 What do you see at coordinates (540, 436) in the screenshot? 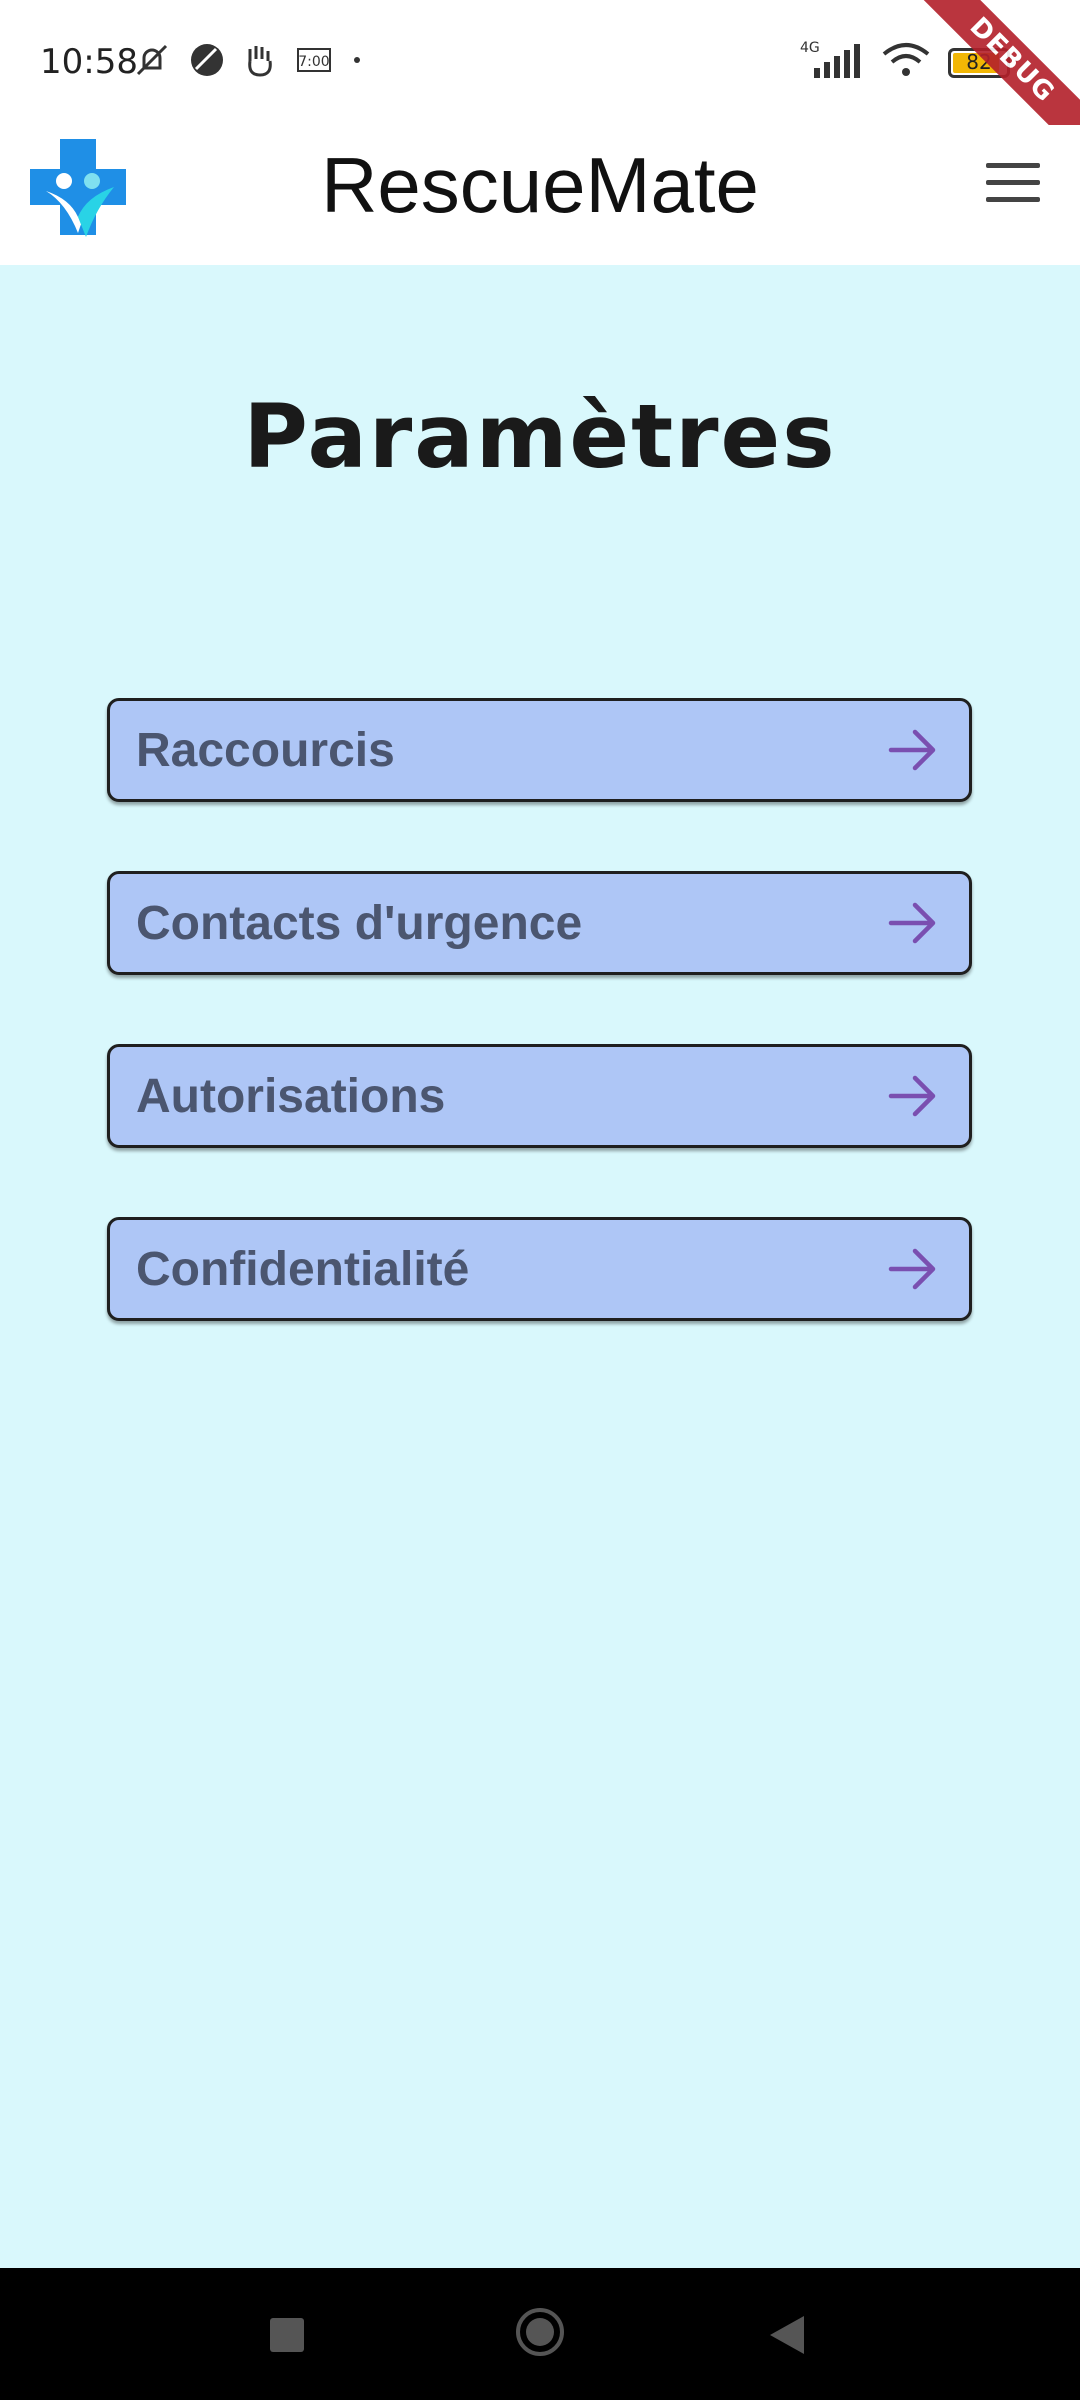
I see `page-title: Paramètres` at bounding box center [540, 436].